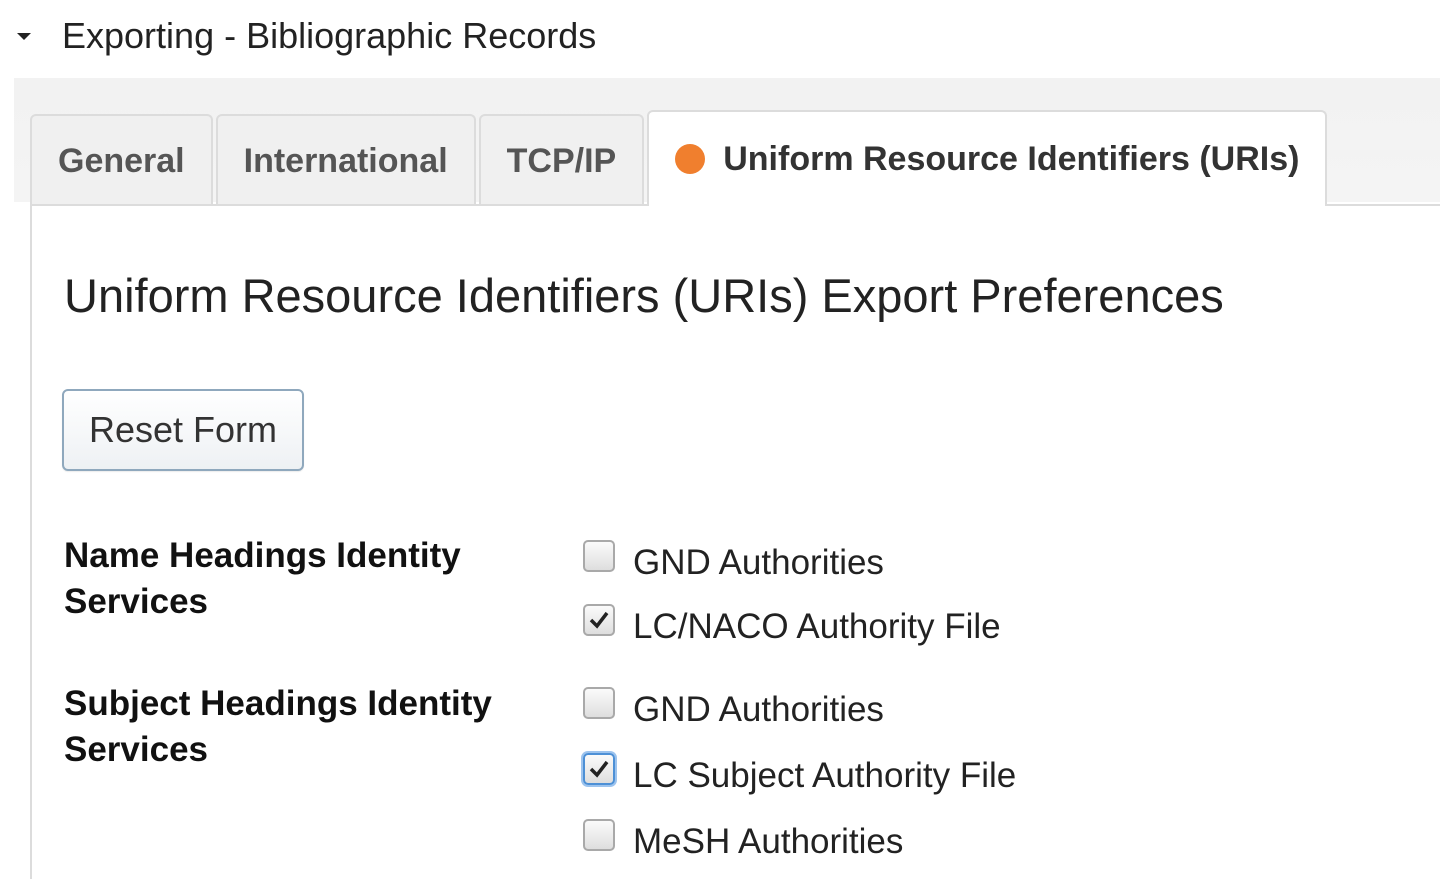  I want to click on name-gnd-option: GND Authorities, so click(733, 563).